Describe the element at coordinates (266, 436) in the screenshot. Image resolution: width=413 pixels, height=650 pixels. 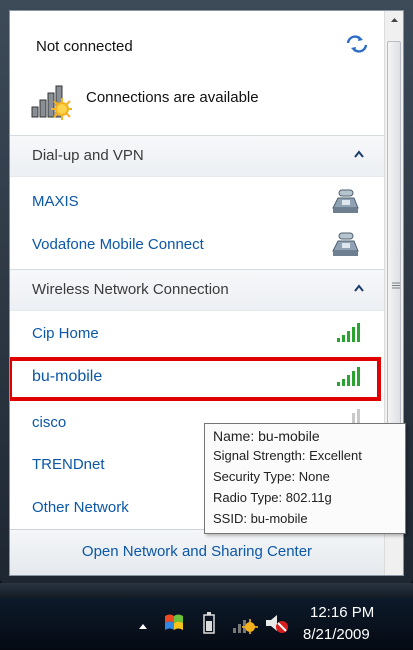
I see `tooltip-name: Name: bu-mobile` at that location.